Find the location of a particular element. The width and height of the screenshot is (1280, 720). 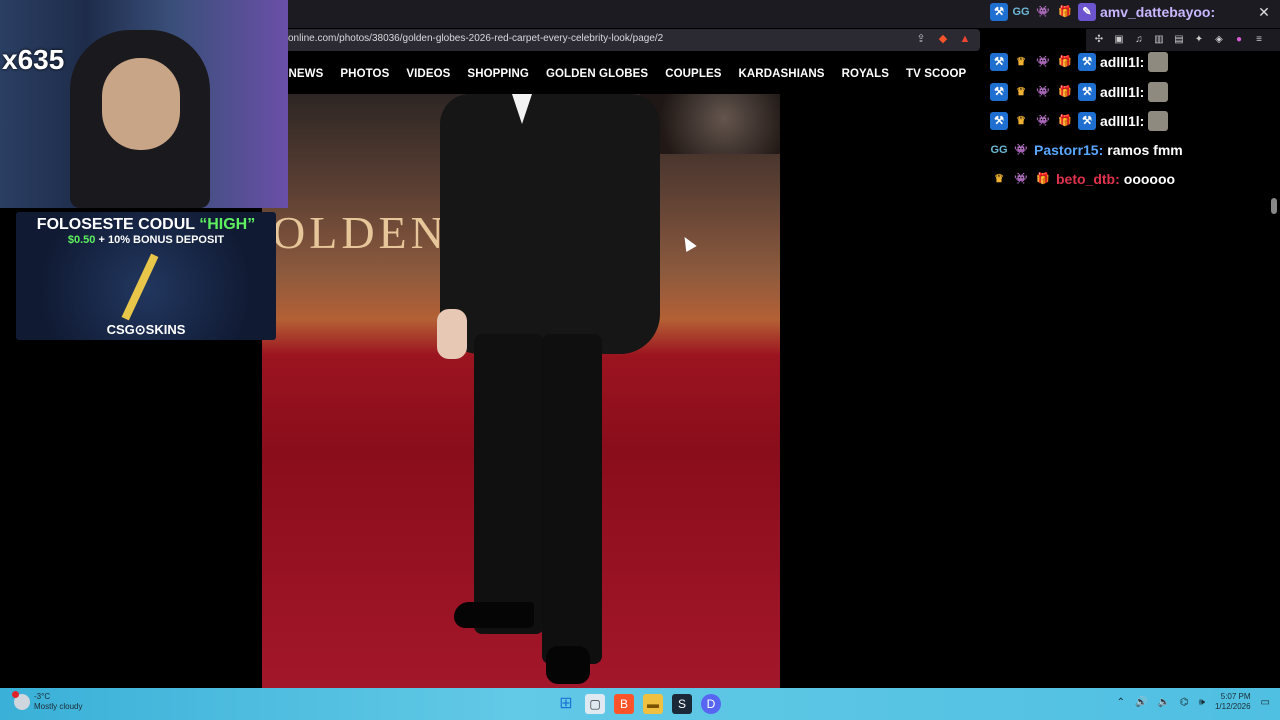

chat-message: GG 👾 Pastorr15: ramos fmm is located at coordinates (1086, 150).